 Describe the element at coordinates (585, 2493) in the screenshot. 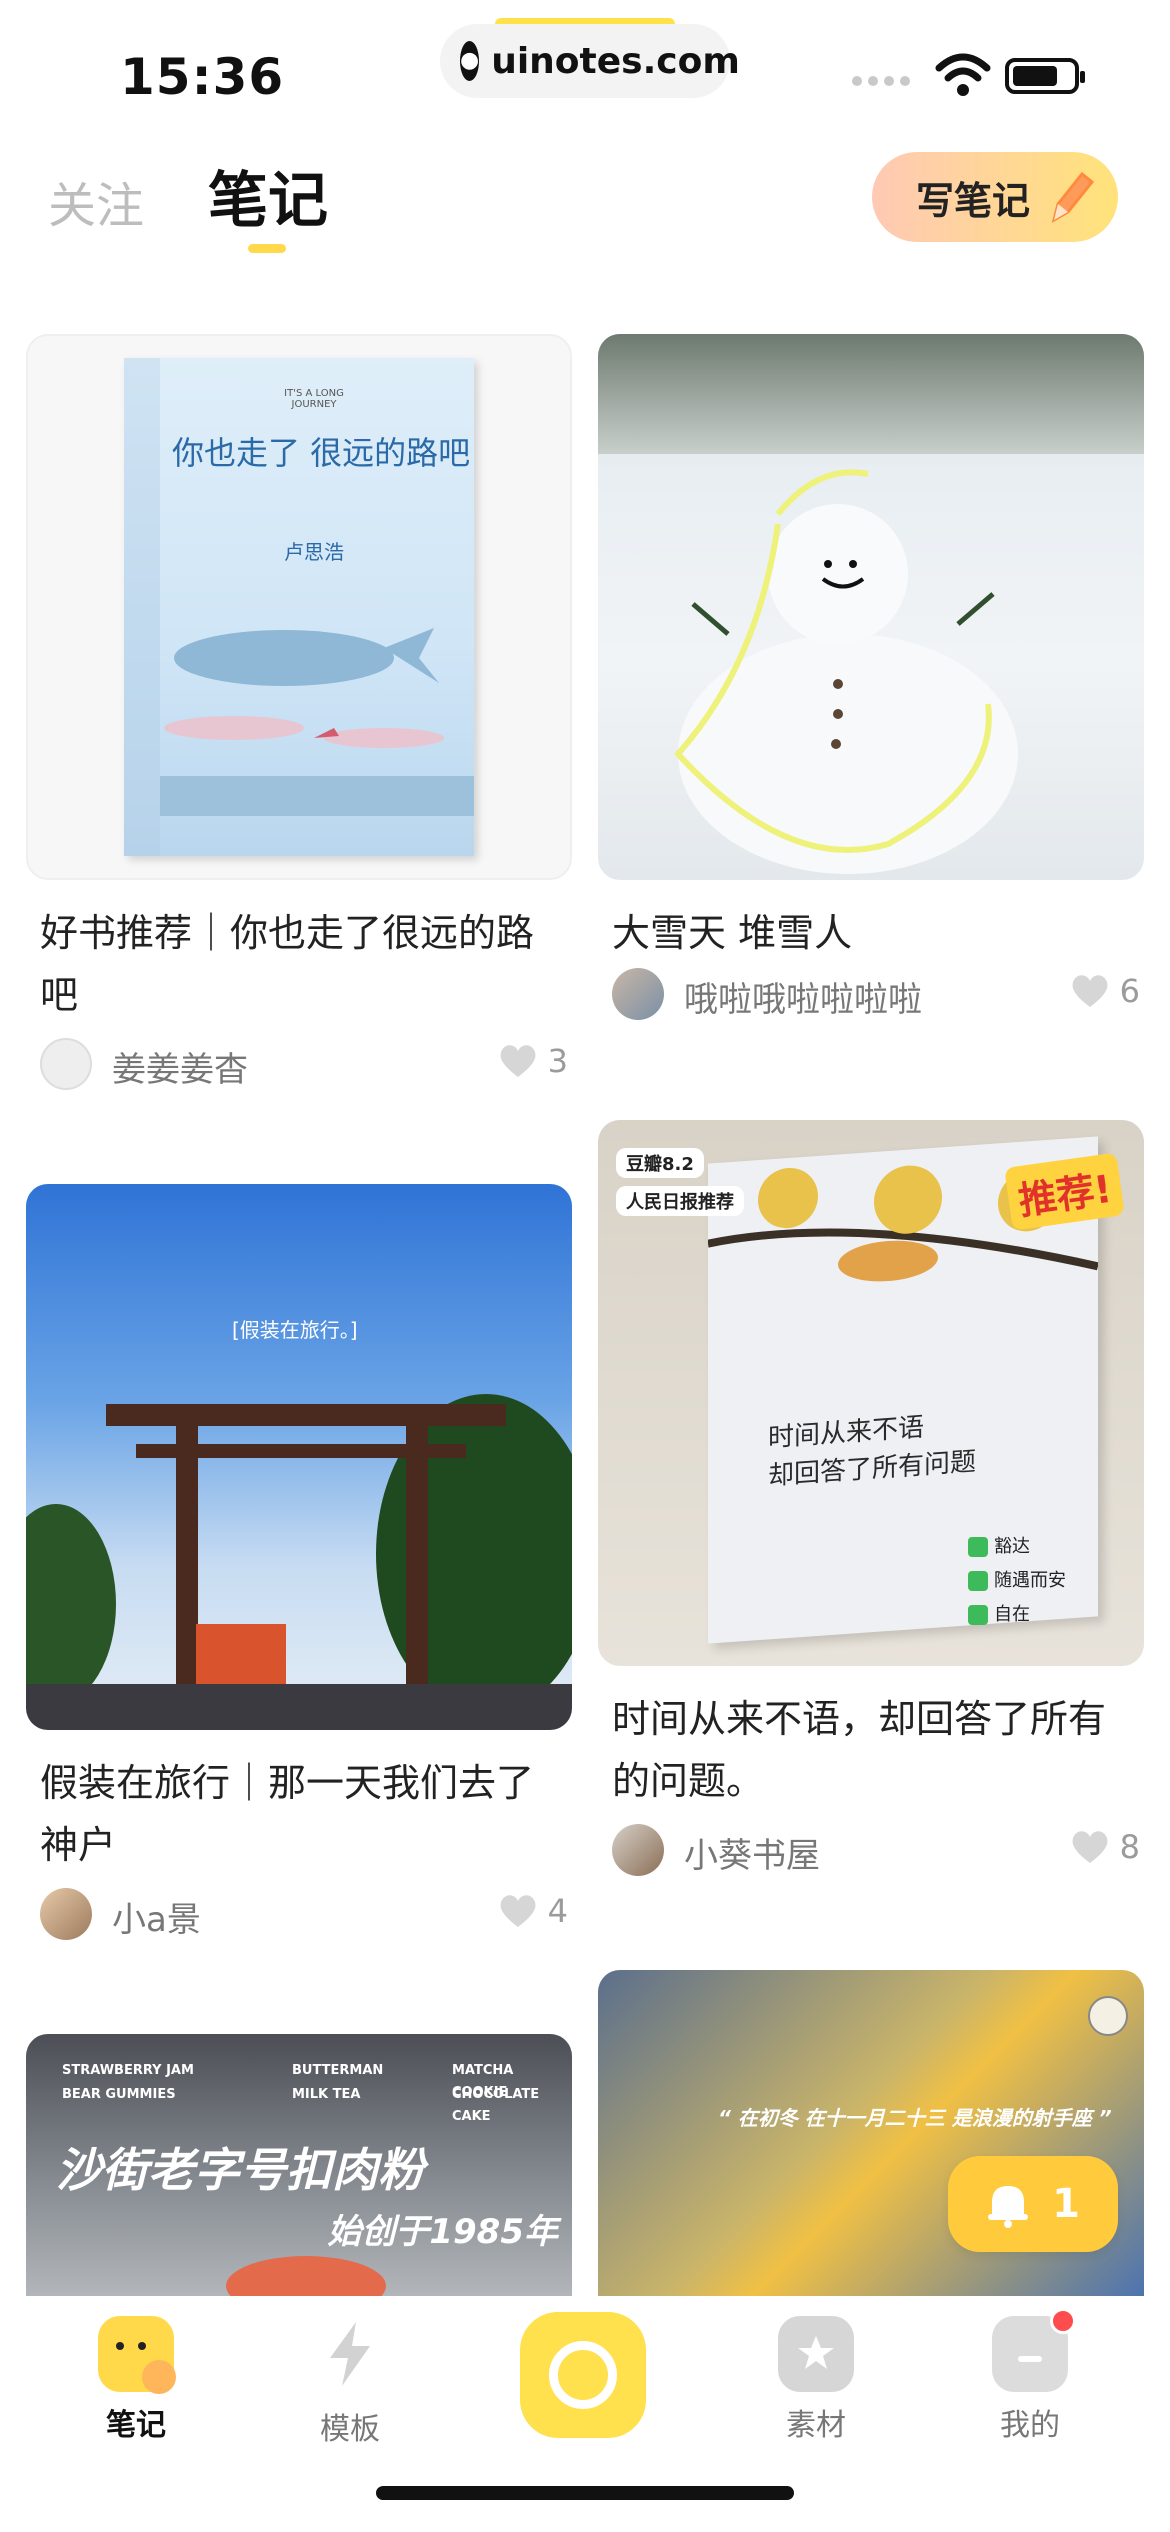

I see `home-indicator` at that location.